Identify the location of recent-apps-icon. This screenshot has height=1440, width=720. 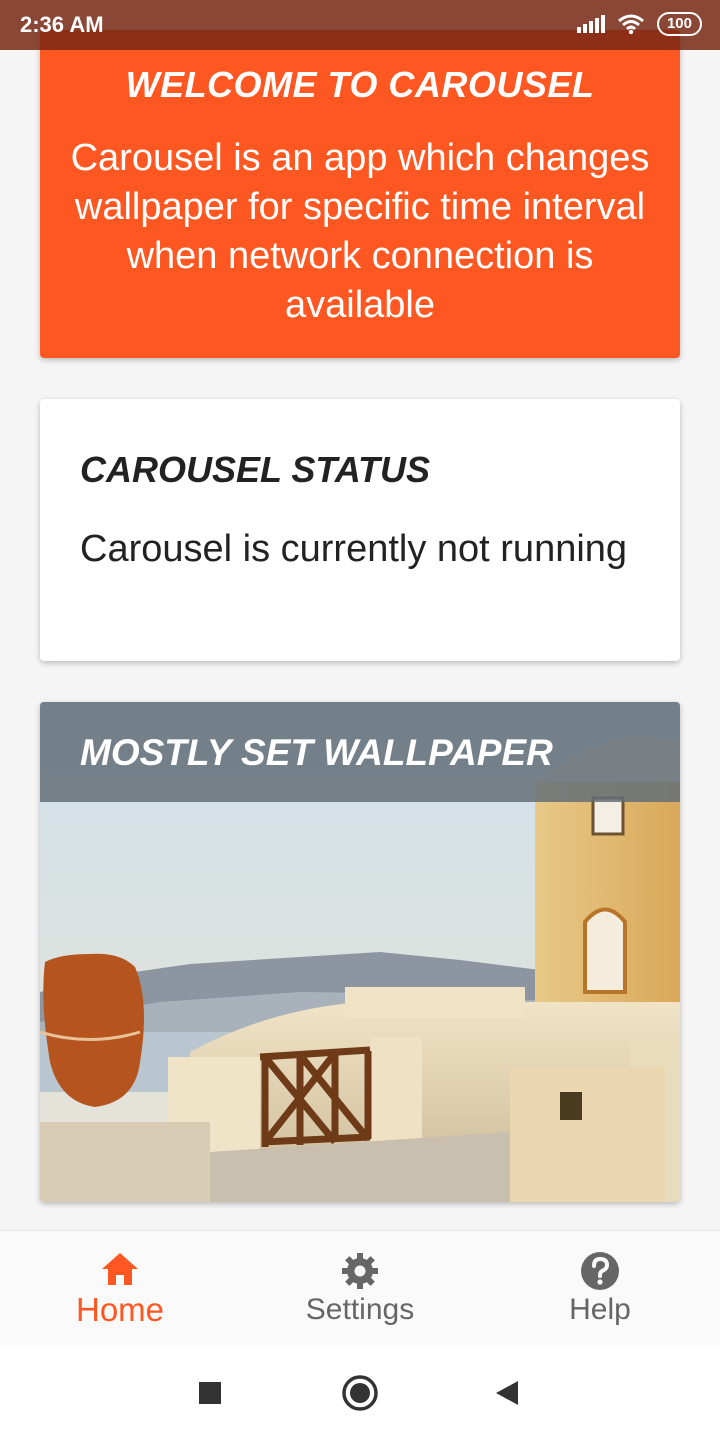
(210, 1393).